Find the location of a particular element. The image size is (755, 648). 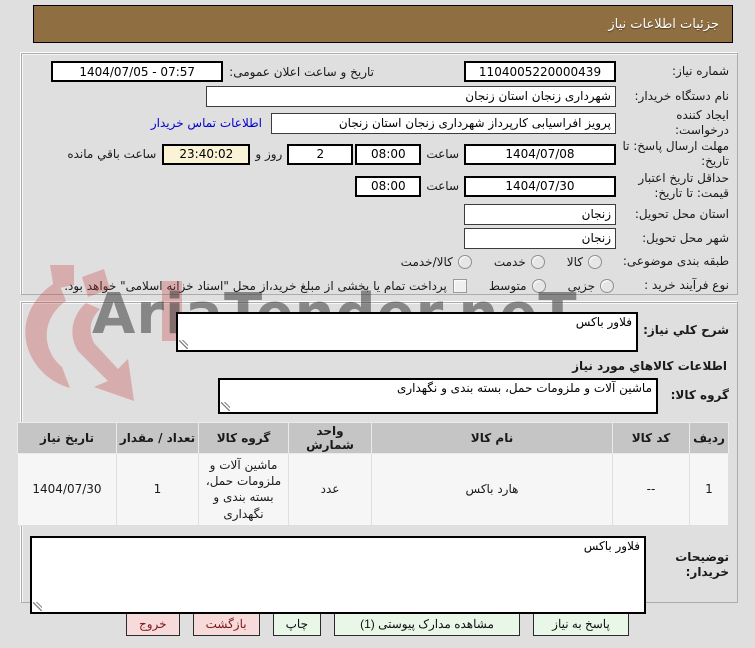

delivery-city-row: شهر محل تحویل: is located at coordinates (379, 238).